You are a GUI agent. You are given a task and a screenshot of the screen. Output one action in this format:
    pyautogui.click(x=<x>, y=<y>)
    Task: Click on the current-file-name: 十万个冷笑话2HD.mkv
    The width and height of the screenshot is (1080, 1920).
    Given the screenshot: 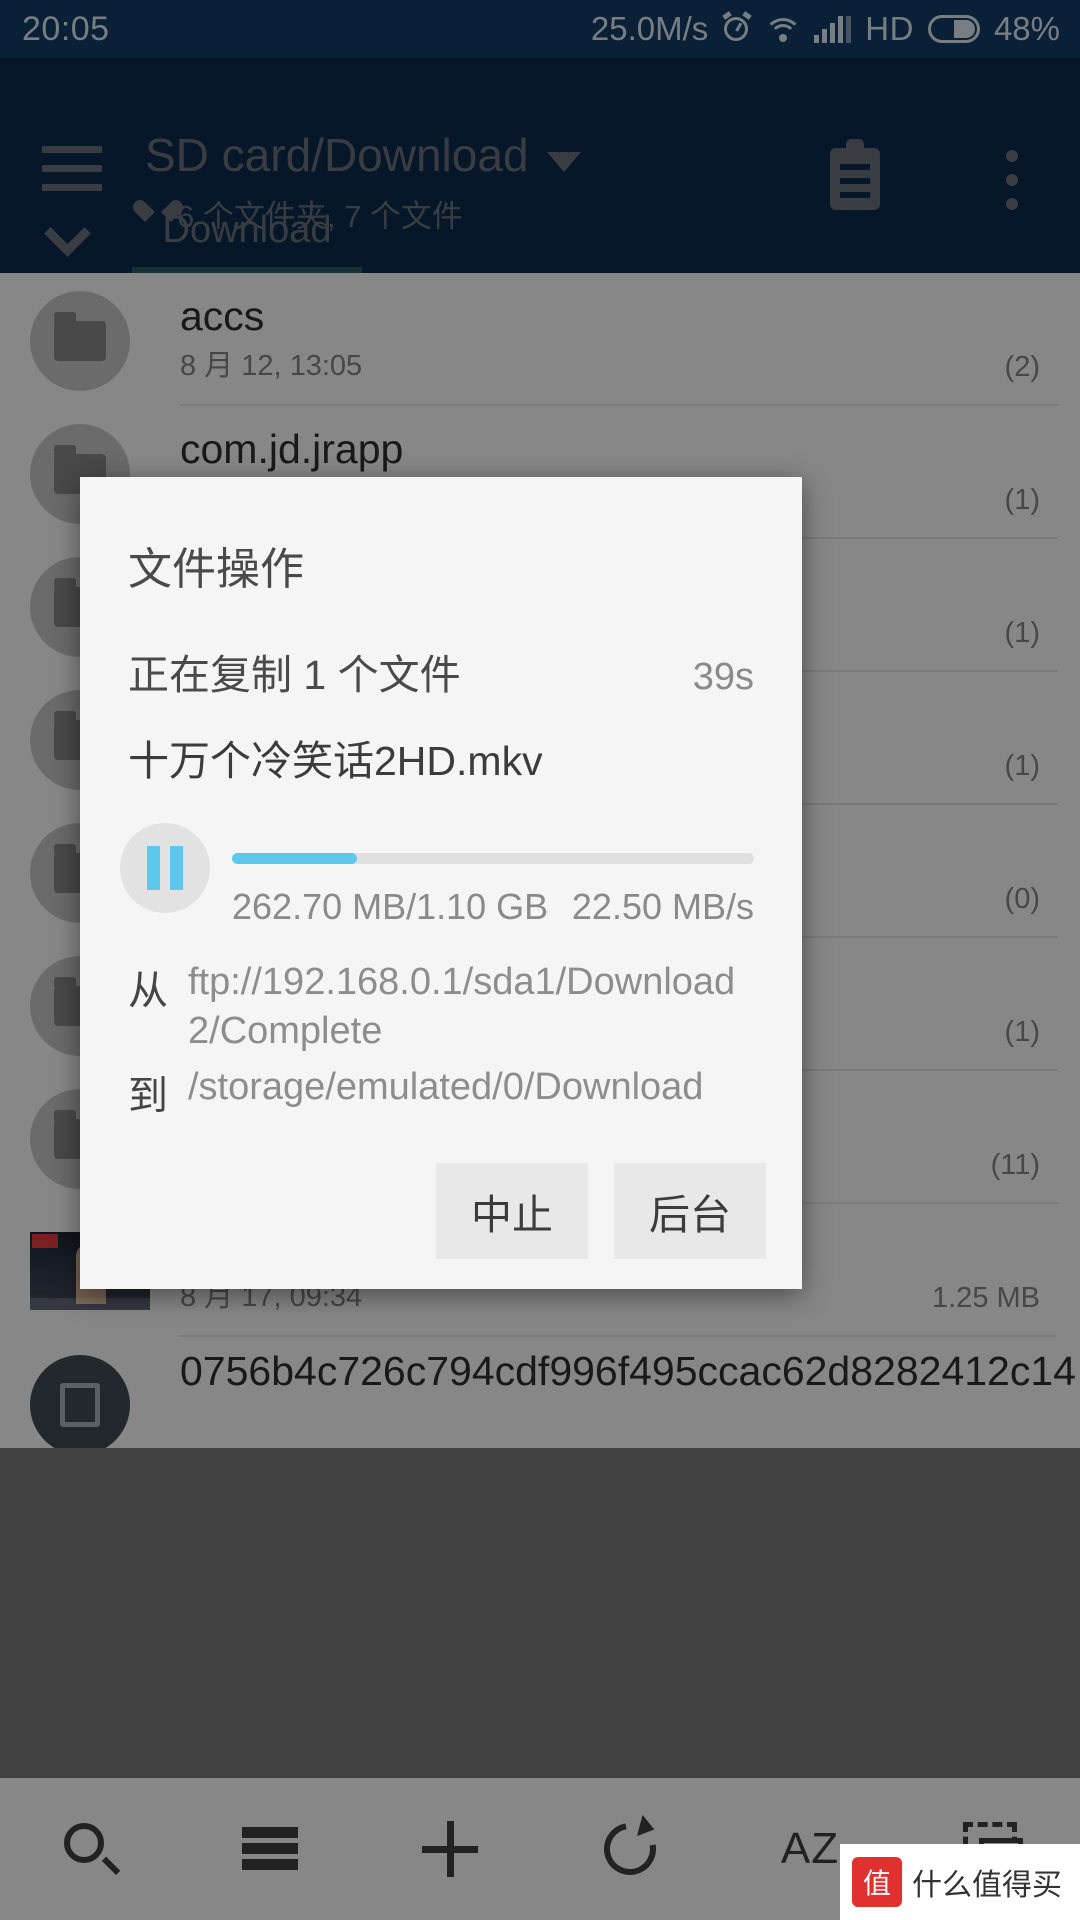 What is the action you would take?
    pyautogui.click(x=335, y=761)
    